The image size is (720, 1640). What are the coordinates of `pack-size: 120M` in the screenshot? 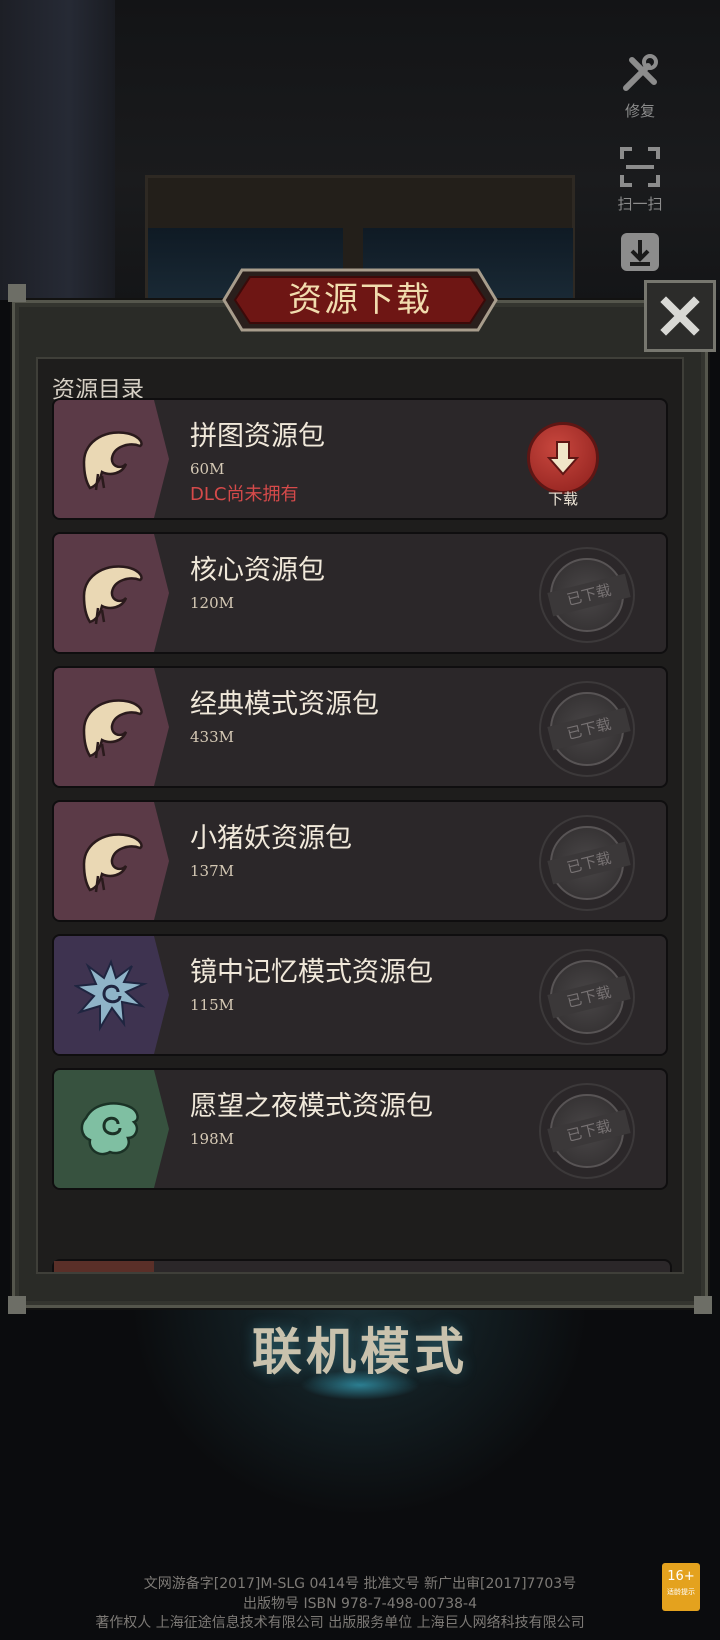 It's located at (212, 603).